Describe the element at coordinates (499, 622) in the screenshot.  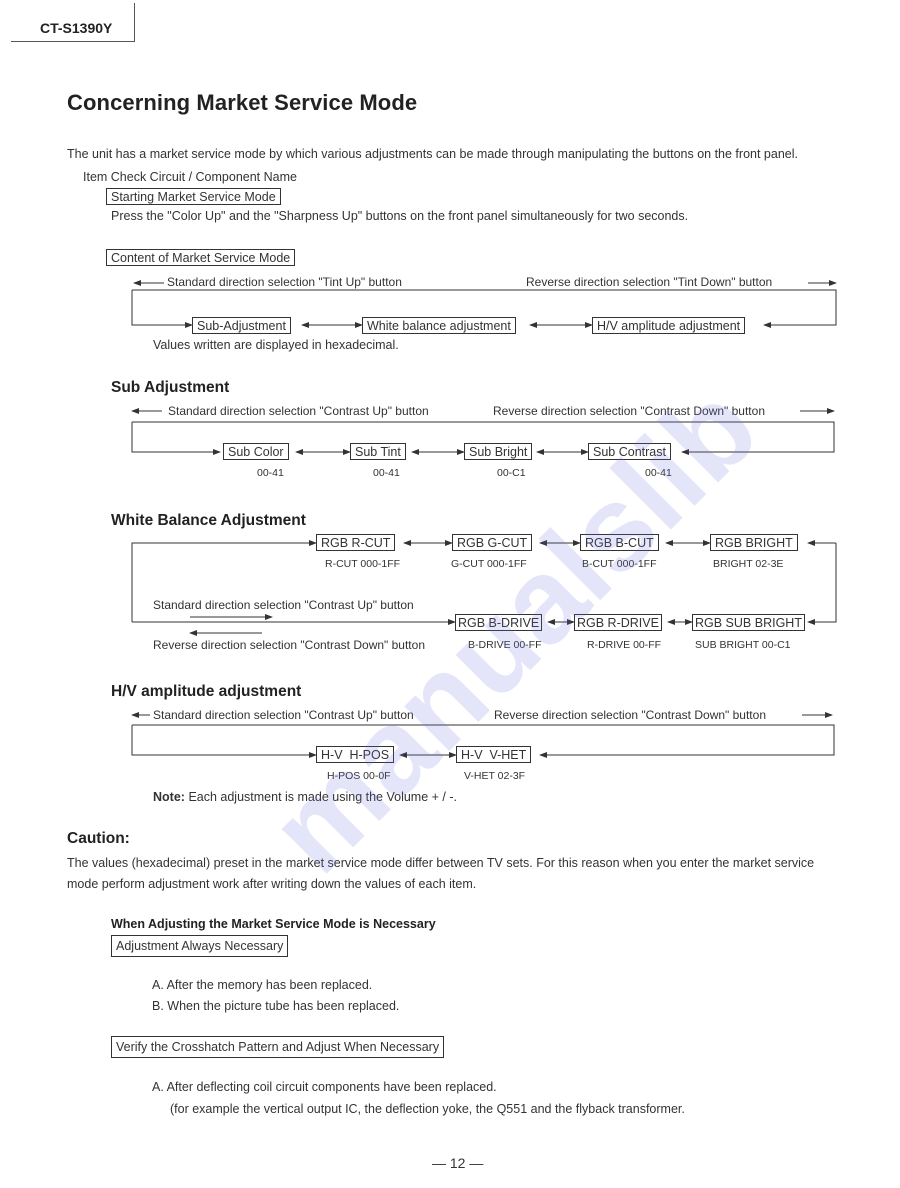
I see `node-rgb-b-drive: RGB B-DRIVE` at that location.